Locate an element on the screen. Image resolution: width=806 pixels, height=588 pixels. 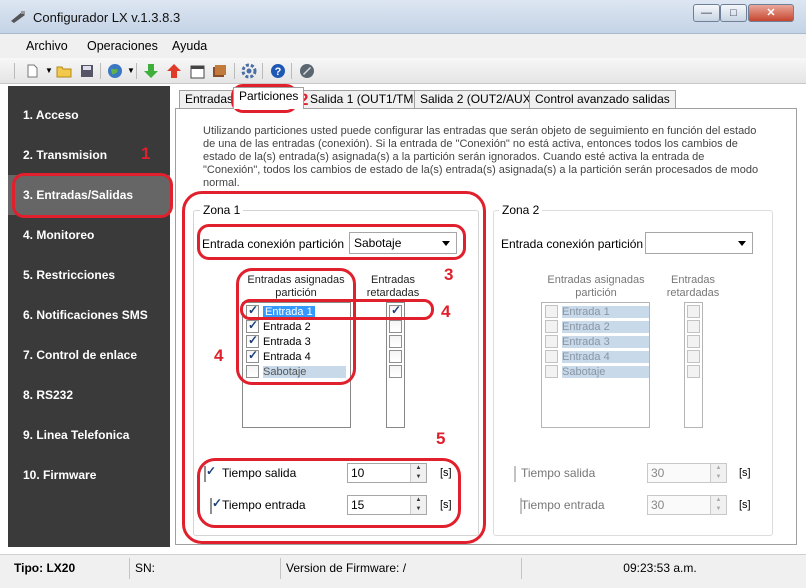
zone-1-delayed-list is located at coordinates (395, 365).